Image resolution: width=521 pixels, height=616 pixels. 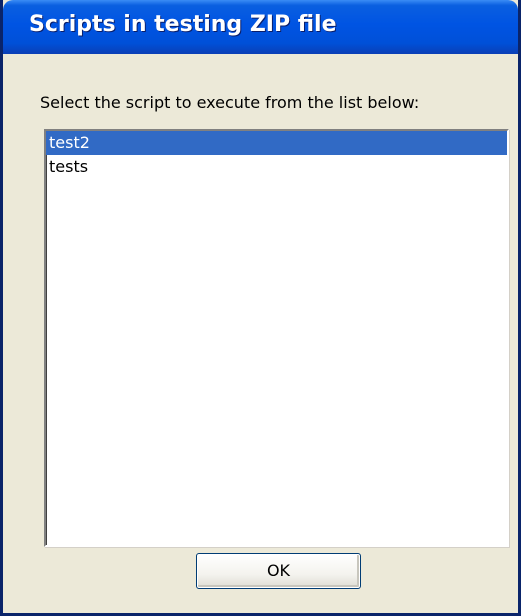 What do you see at coordinates (276, 143) in the screenshot?
I see `list-item-test2: test2` at bounding box center [276, 143].